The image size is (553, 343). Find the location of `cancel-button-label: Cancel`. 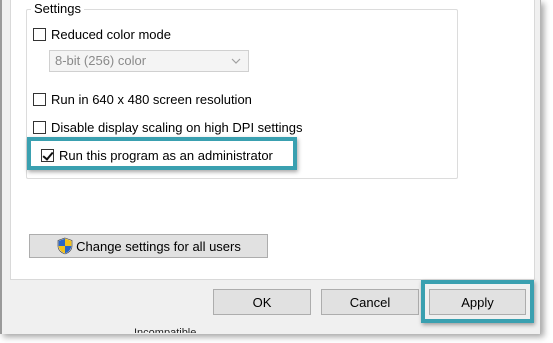

cancel-button-label: Cancel is located at coordinates (370, 302).